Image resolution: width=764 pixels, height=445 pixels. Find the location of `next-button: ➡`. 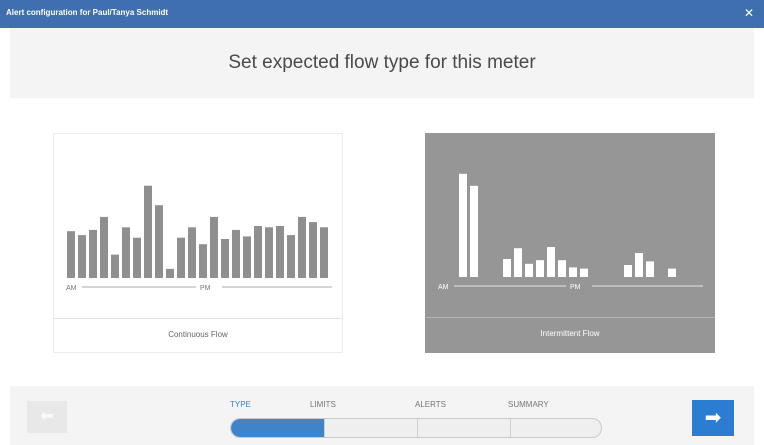

next-button: ➡ is located at coordinates (713, 418).